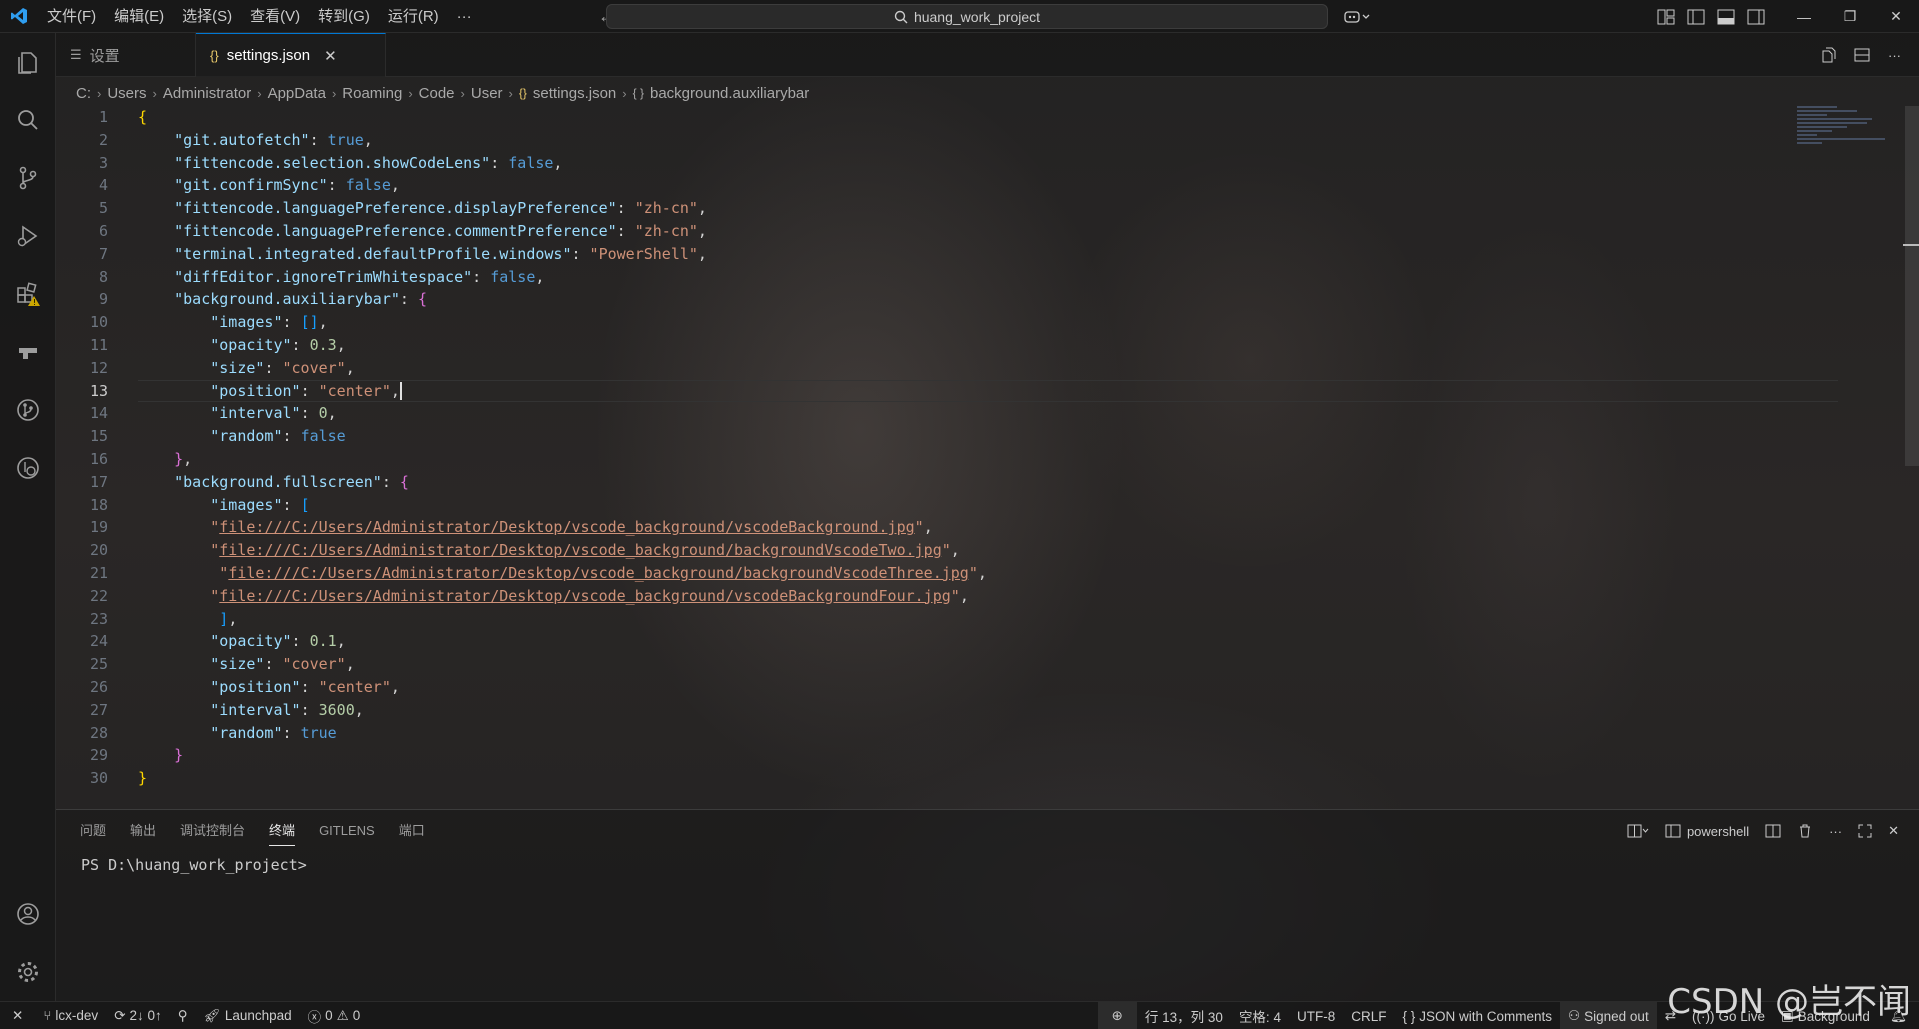  I want to click on accounts-icon, so click(28, 914).